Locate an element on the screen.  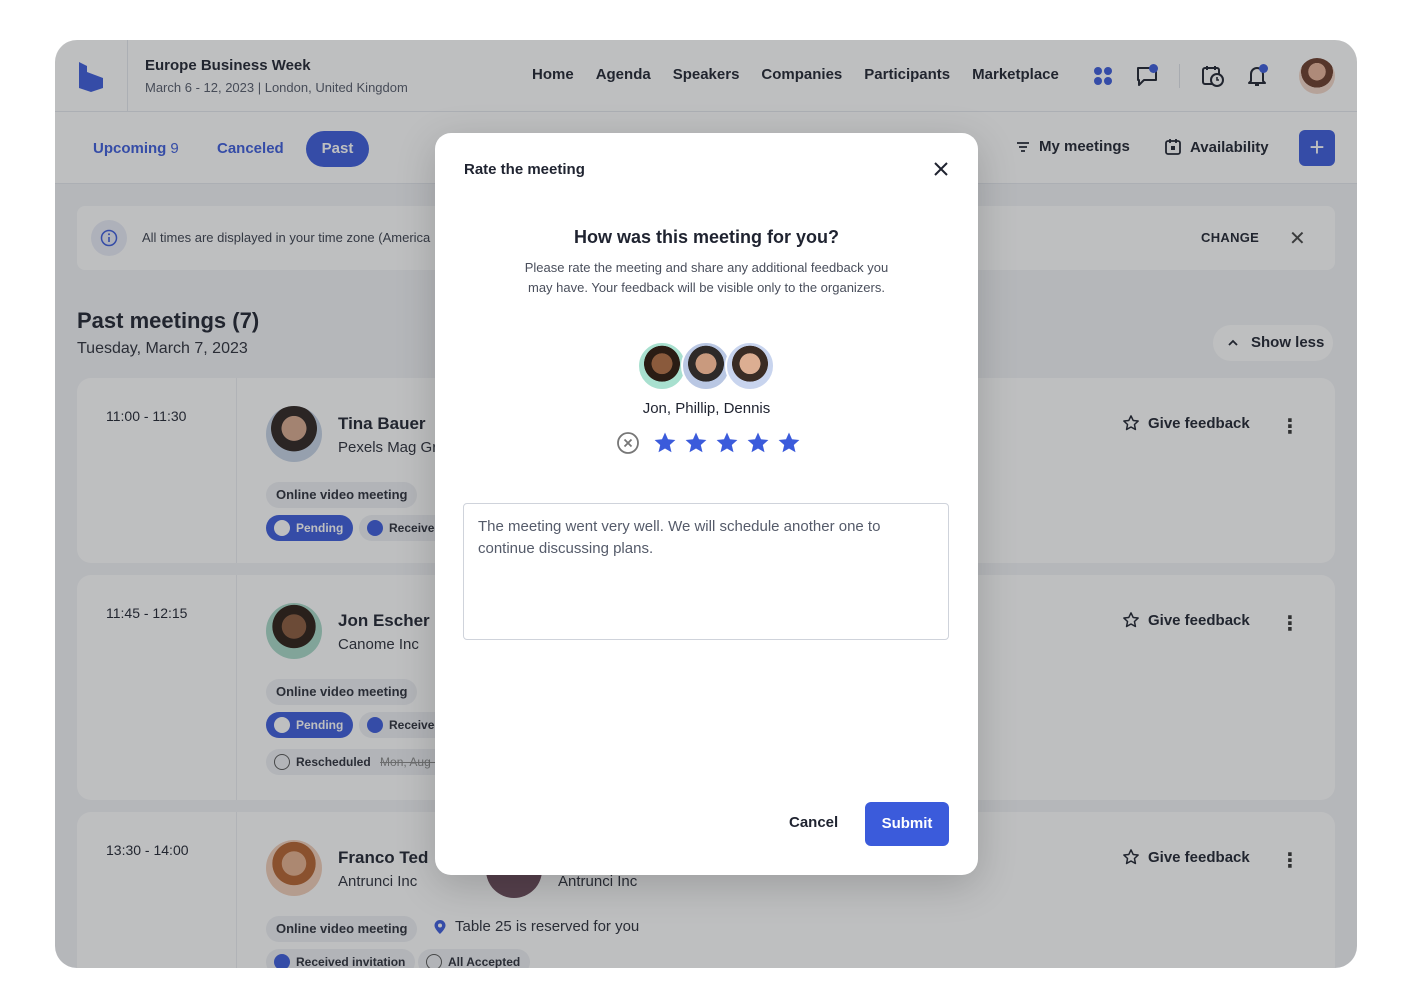
cancel-button: Cancel is located at coordinates (813, 822).